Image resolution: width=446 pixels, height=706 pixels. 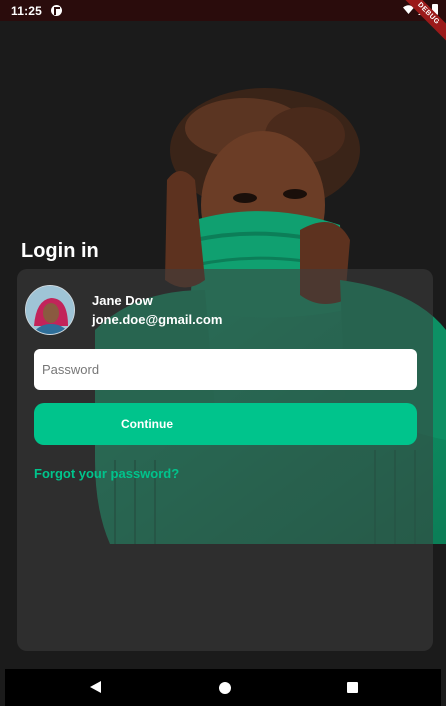 What do you see at coordinates (60, 251) in the screenshot?
I see `page-title: Login in` at bounding box center [60, 251].